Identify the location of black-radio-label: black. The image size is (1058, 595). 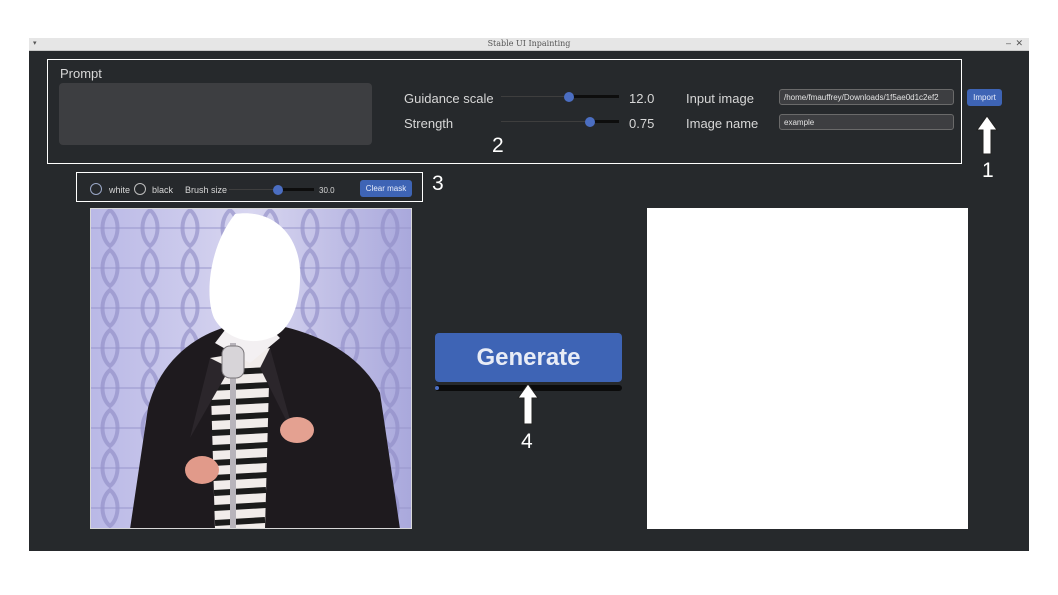
(163, 190).